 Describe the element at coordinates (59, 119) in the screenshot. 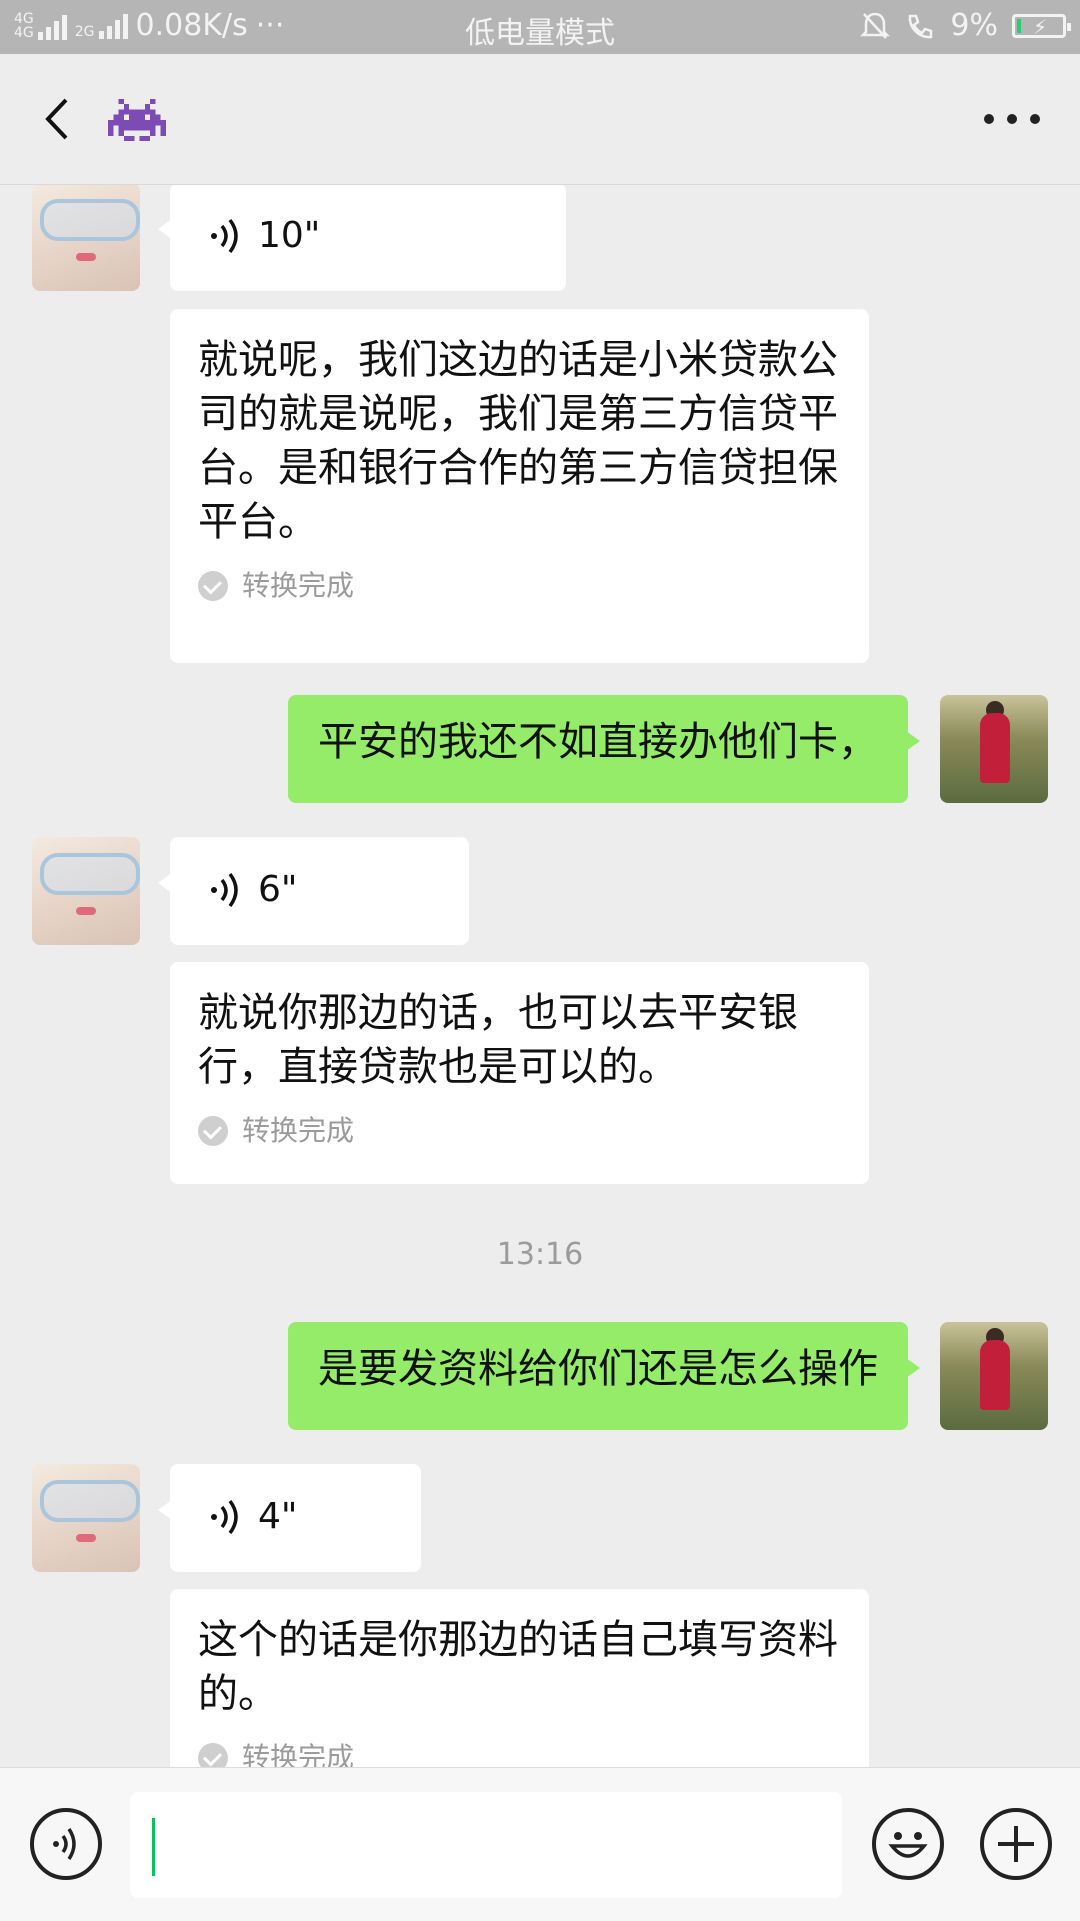

I see `chevron-left-icon` at that location.